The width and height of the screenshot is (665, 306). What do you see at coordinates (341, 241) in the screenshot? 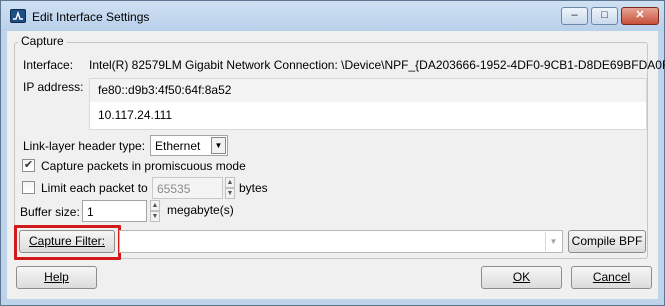
I see `capture-filter-input: ▼` at bounding box center [341, 241].